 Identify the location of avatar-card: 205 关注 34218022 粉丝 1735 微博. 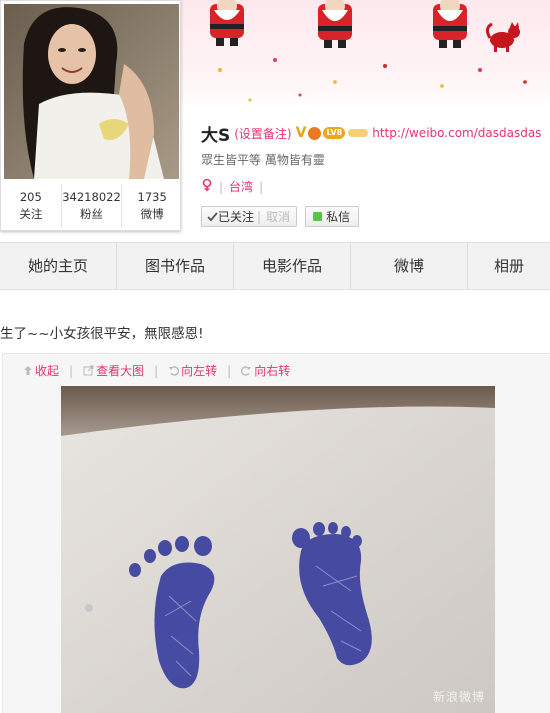
(90, 115).